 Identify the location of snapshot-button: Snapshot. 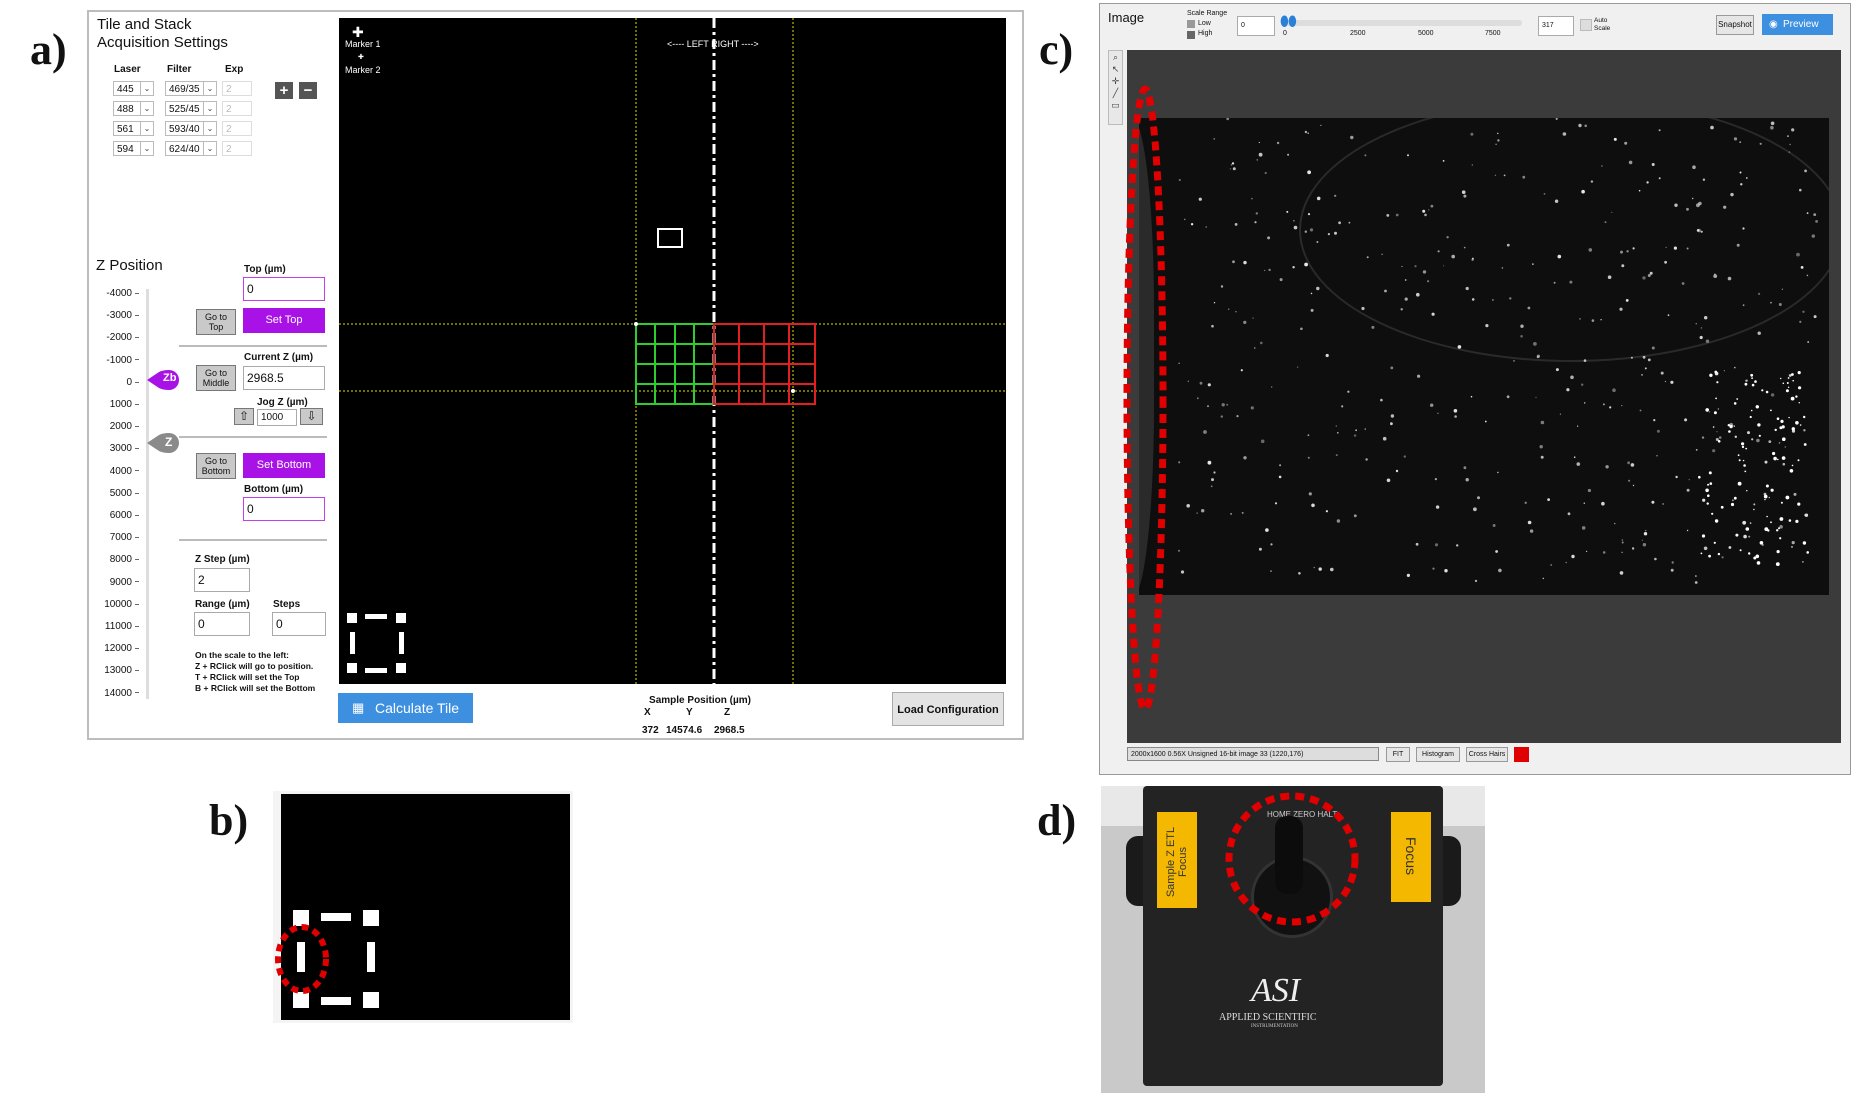
(1735, 25).